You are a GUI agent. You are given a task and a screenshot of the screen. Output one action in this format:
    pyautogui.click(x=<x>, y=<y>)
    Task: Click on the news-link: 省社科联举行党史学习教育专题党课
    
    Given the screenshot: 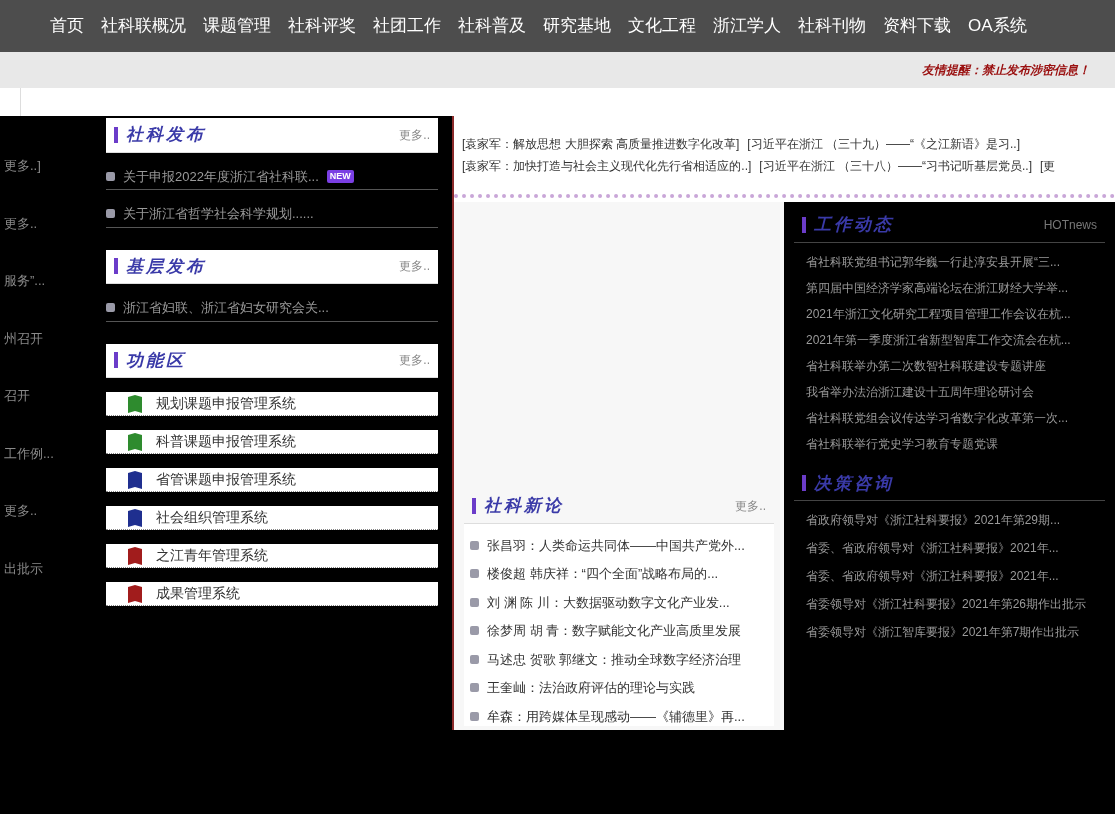 What is the action you would take?
    pyautogui.click(x=949, y=443)
    